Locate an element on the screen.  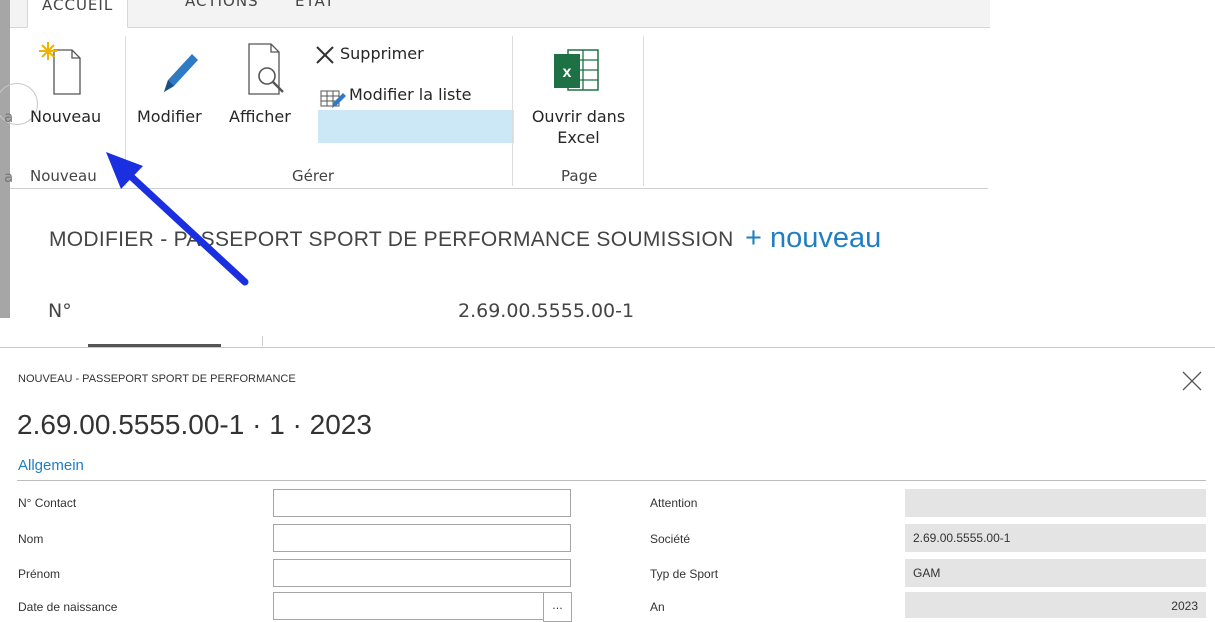
label-an: An is located at coordinates (657, 607).